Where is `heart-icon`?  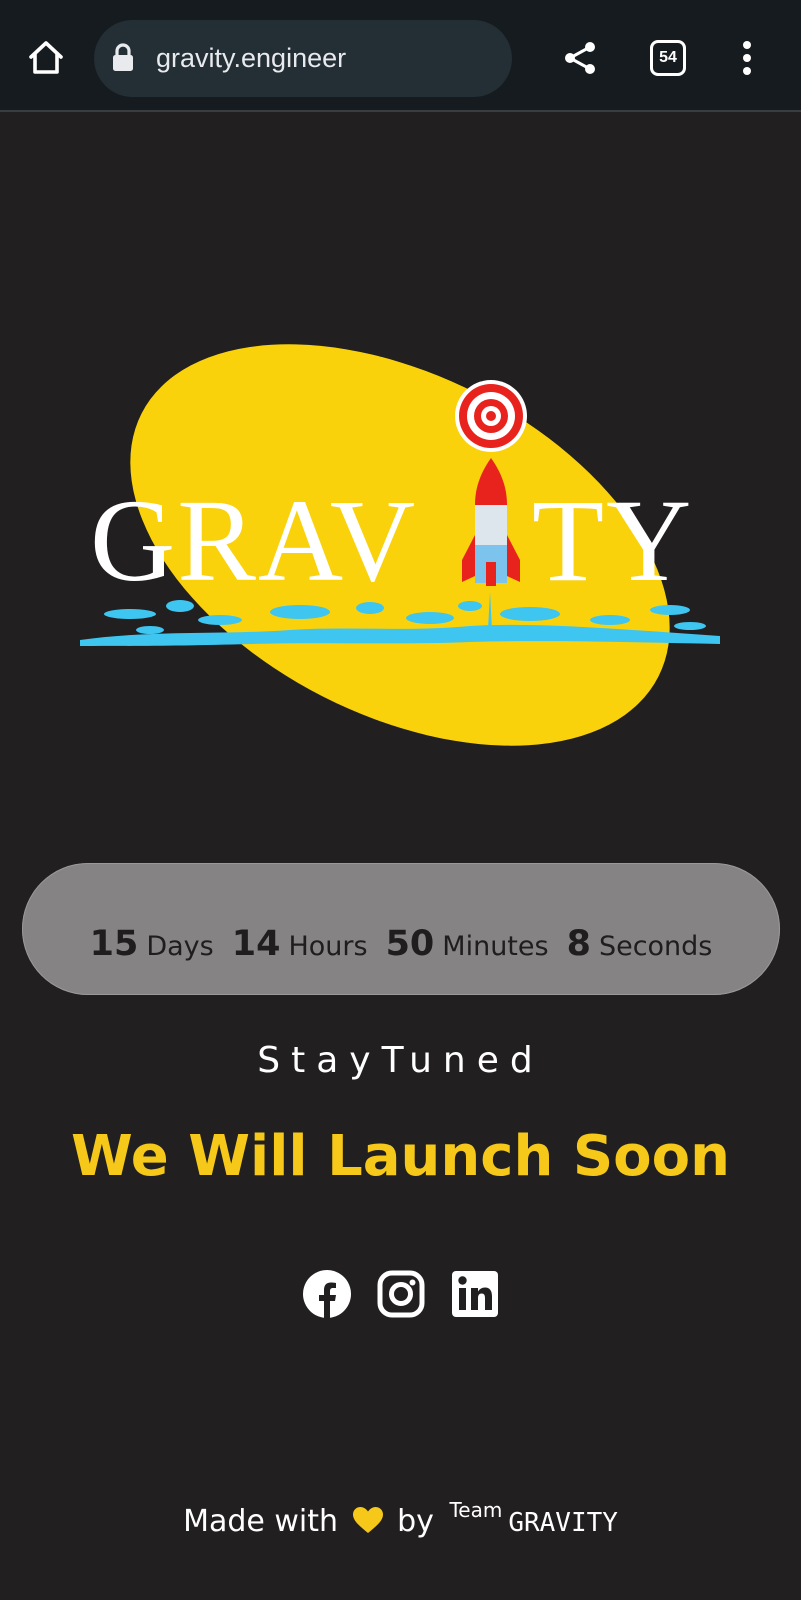
heart-icon is located at coordinates (367, 1520).